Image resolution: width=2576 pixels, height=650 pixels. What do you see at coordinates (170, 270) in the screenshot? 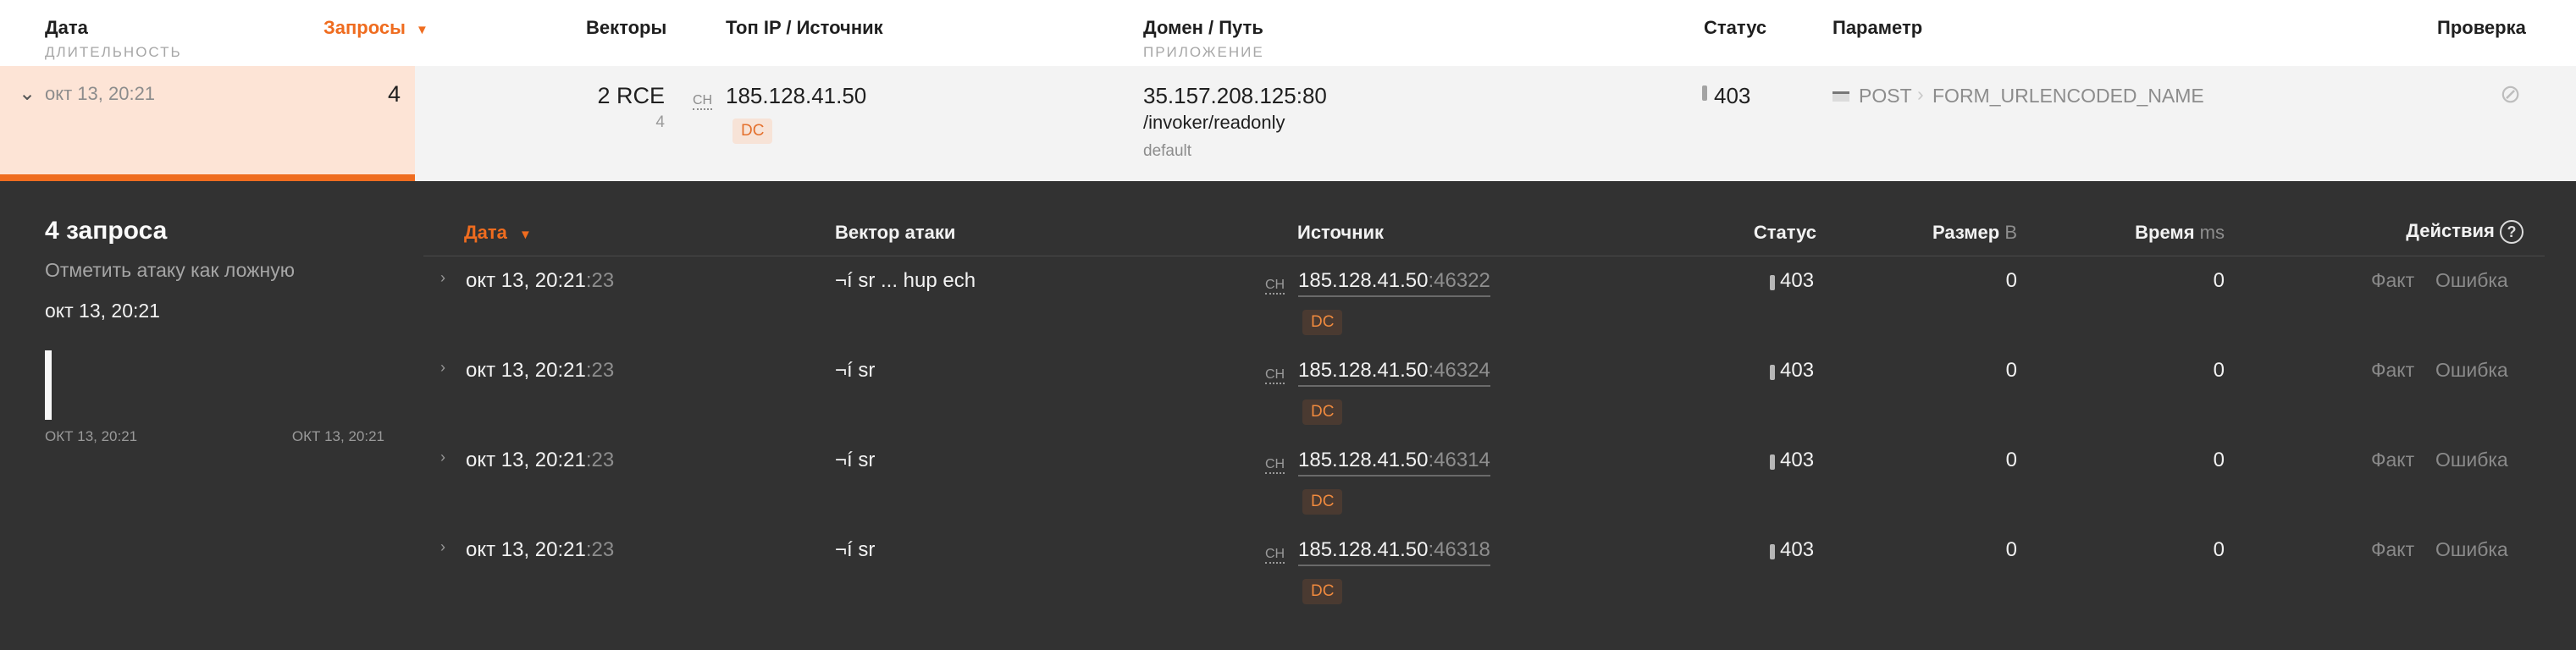
I see `mark-false-positive-link: Отметить атаку как ложную` at bounding box center [170, 270].